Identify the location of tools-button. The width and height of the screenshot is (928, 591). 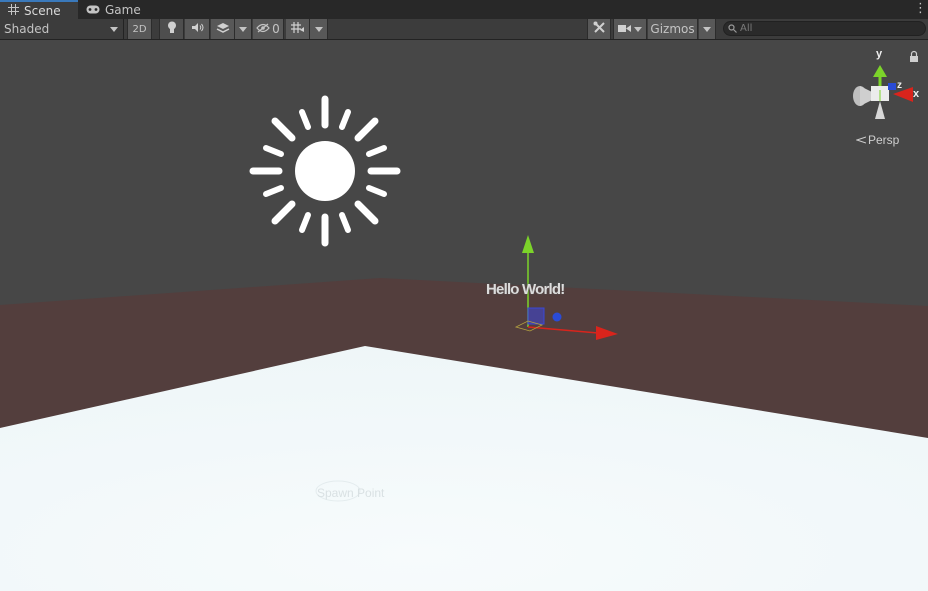
(599, 29).